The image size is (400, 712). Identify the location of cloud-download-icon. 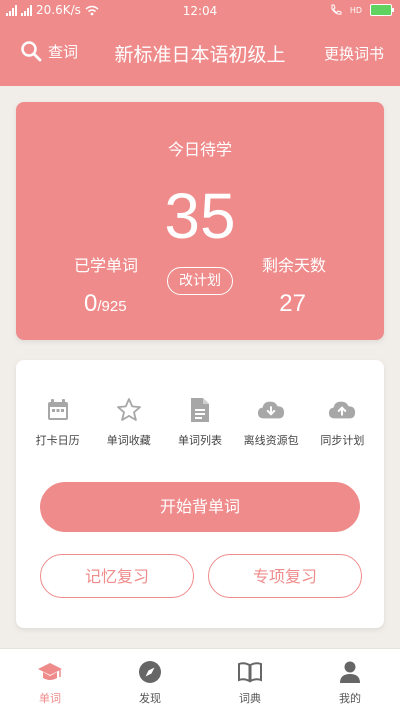
(271, 410).